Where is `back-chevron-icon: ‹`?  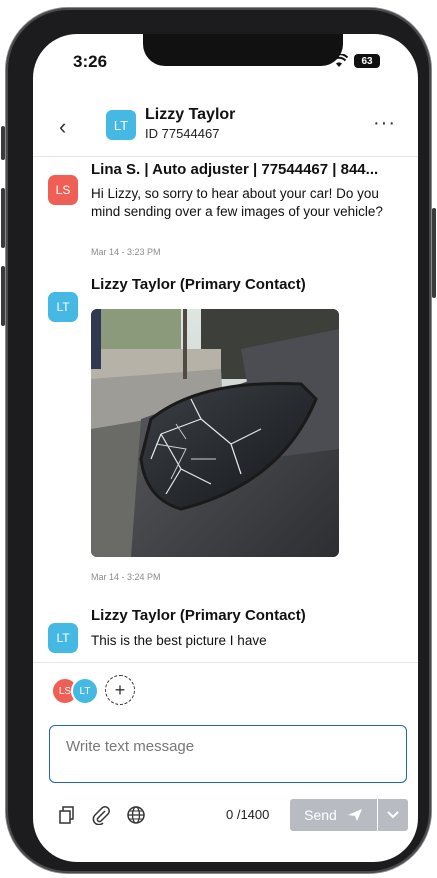 back-chevron-icon: ‹ is located at coordinates (62, 127).